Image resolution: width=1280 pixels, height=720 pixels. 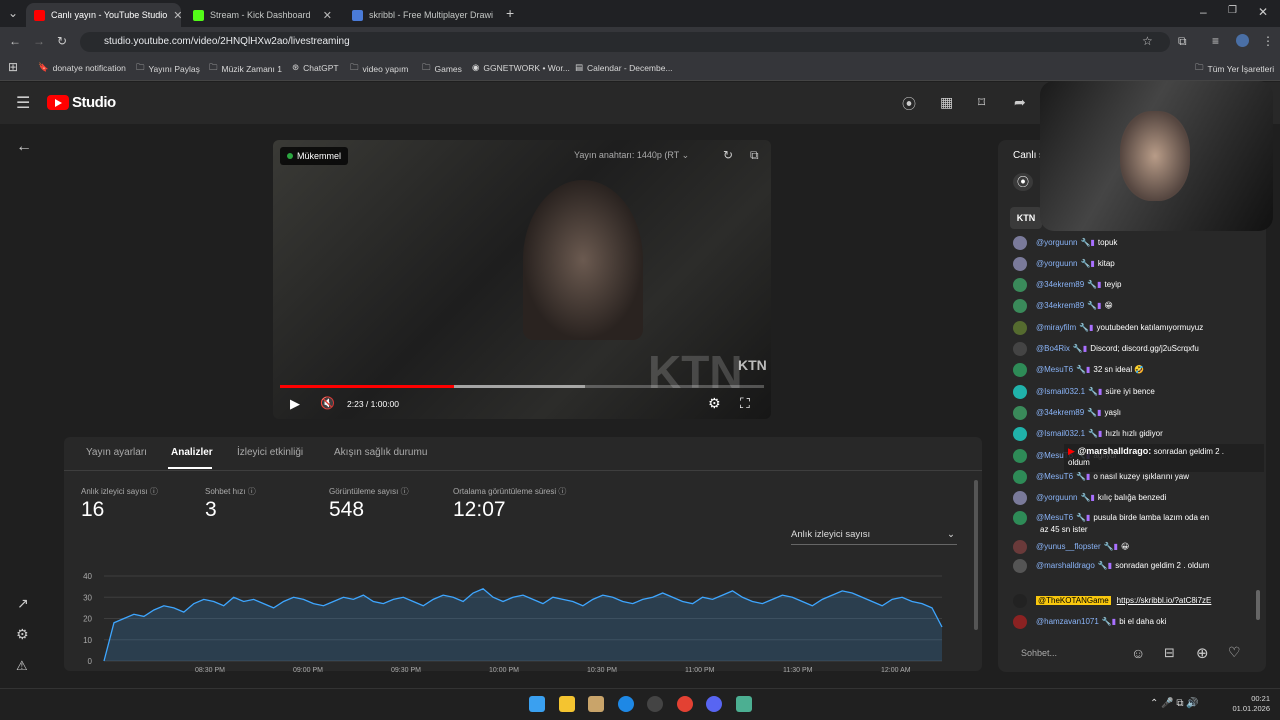 What do you see at coordinates (245, 69) in the screenshot?
I see `bookmark-item: 🗀 Müzik Zamanı 1` at bounding box center [245, 69].